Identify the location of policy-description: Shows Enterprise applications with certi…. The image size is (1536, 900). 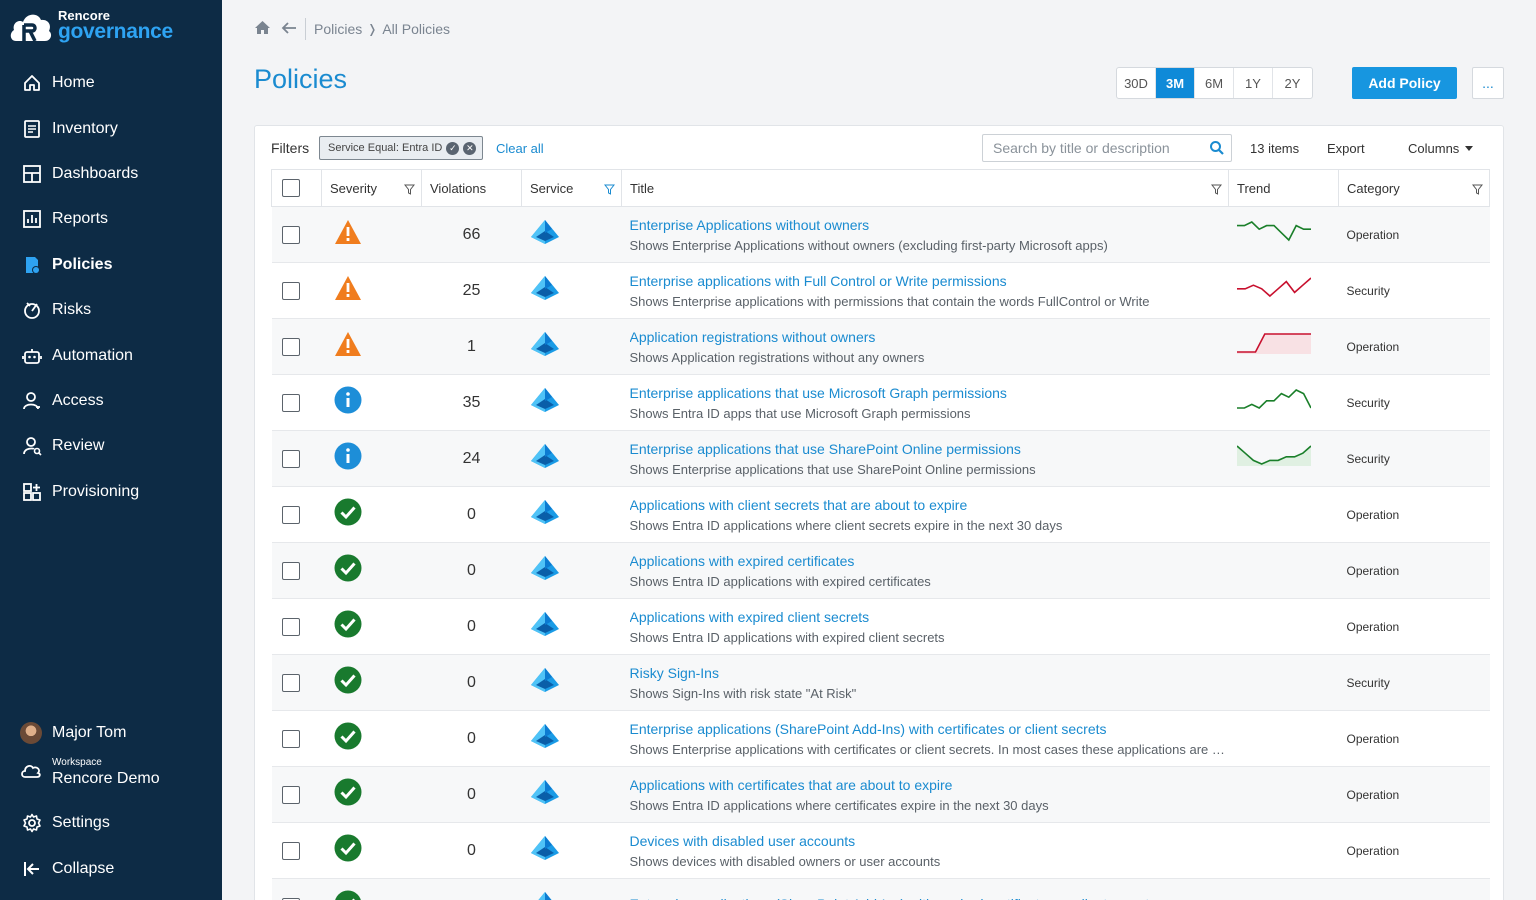
(929, 749).